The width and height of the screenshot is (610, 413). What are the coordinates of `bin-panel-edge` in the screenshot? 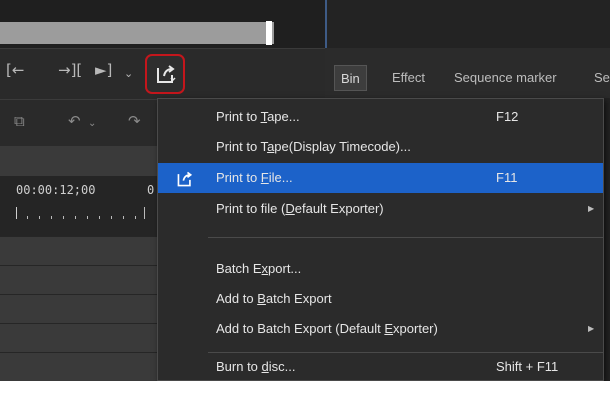 It's located at (607, 239).